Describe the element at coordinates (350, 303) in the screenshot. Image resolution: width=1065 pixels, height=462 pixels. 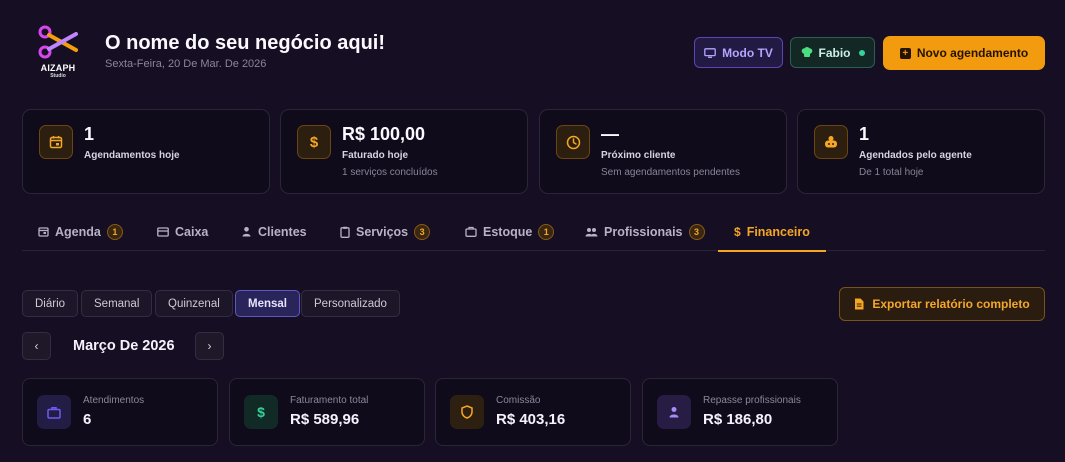
I see `period-personalizado: Personalizado` at that location.